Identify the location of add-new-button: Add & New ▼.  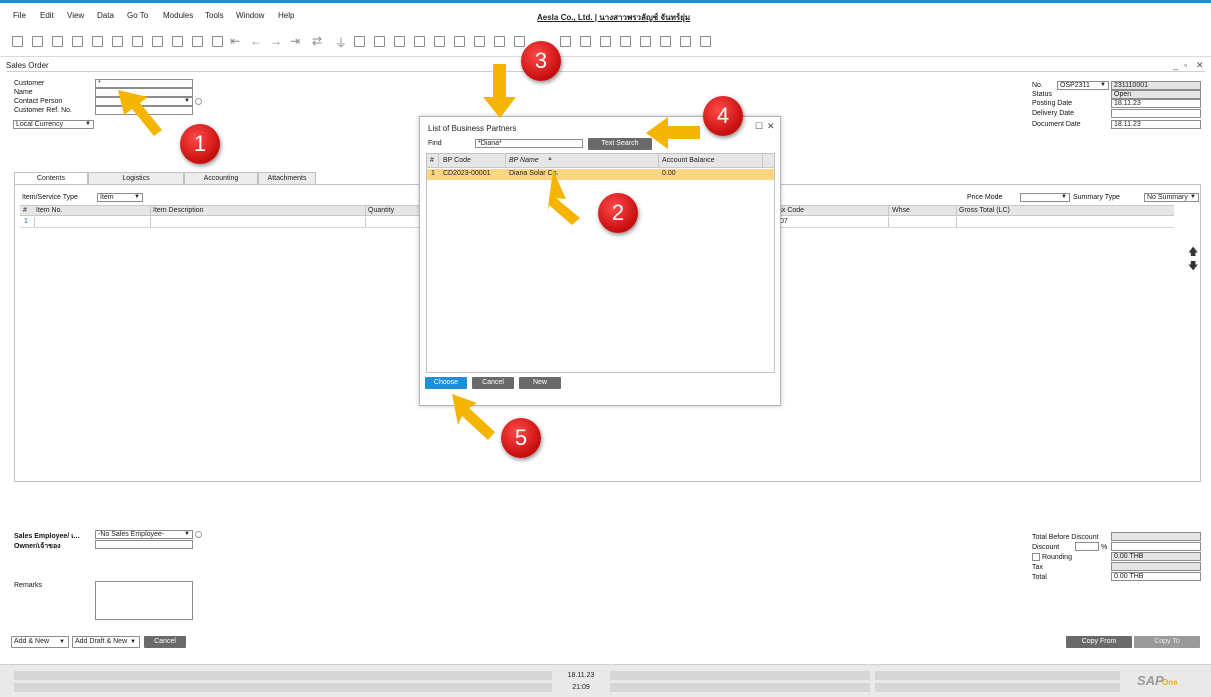
(40, 642).